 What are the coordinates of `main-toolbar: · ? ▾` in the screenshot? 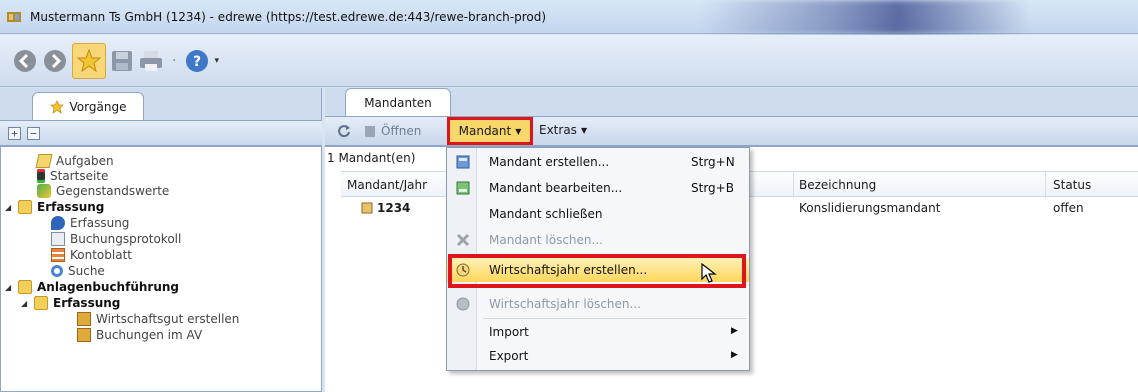 It's located at (569, 61).